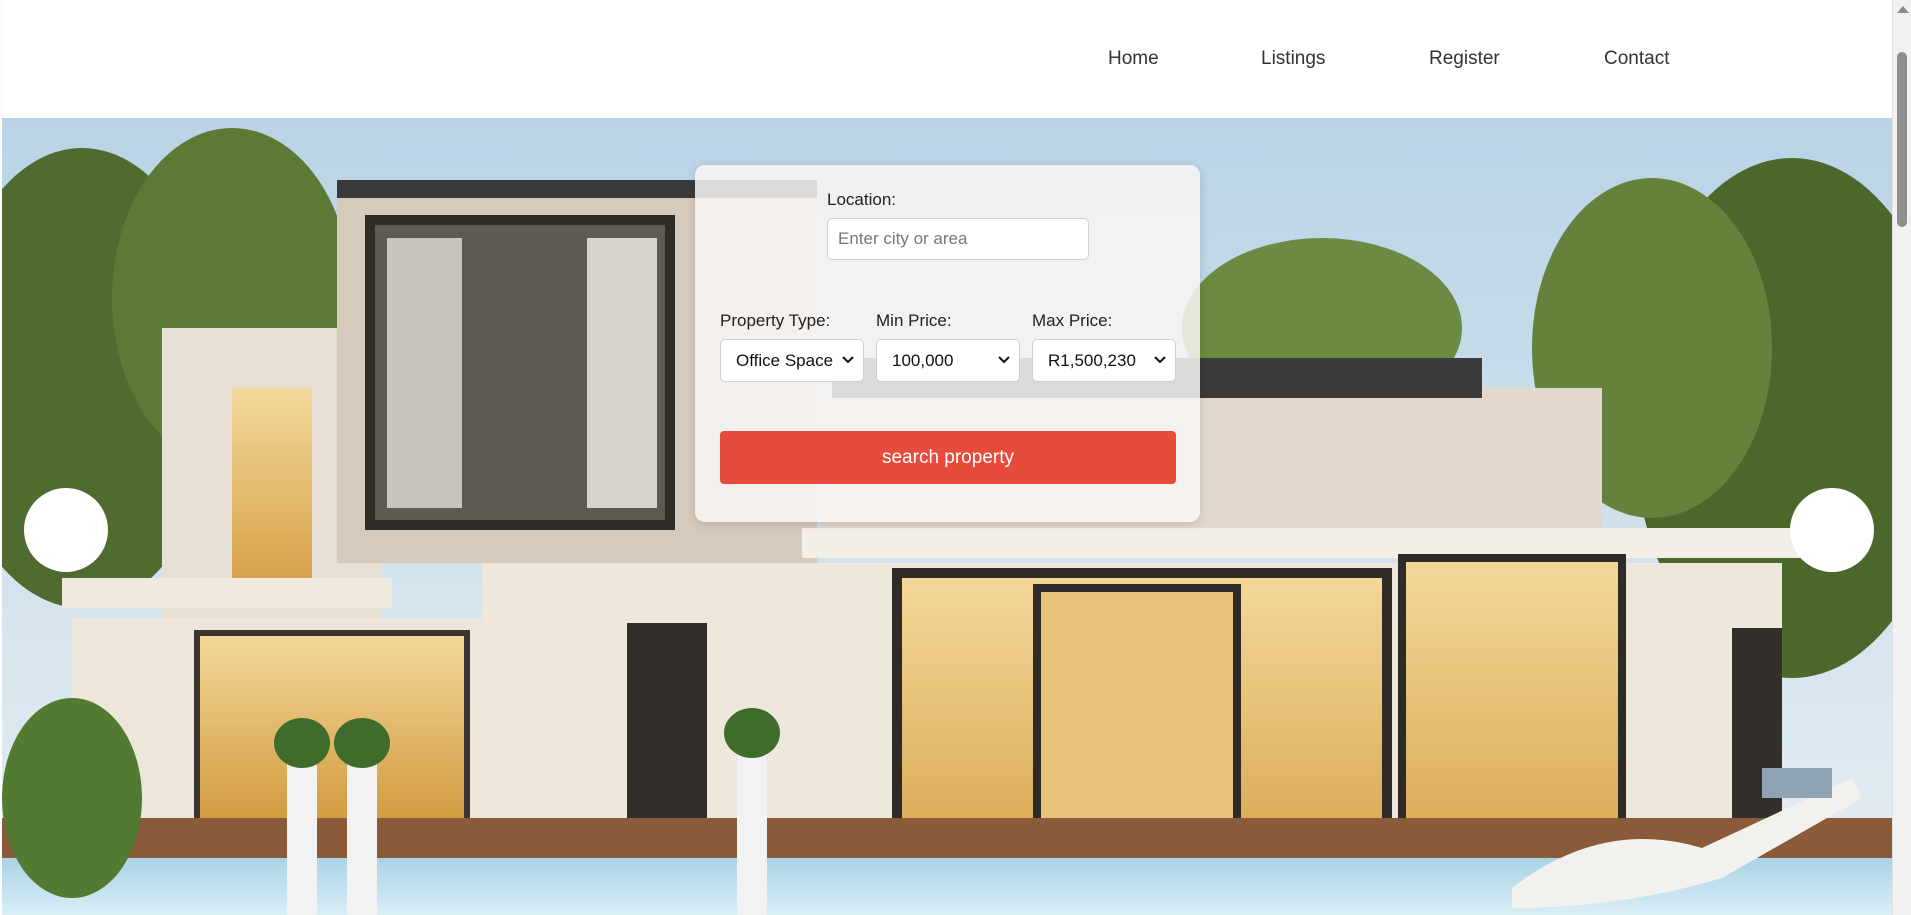 The height and width of the screenshot is (915, 1911). What do you see at coordinates (948, 457) in the screenshot?
I see `search-property-button: search property` at bounding box center [948, 457].